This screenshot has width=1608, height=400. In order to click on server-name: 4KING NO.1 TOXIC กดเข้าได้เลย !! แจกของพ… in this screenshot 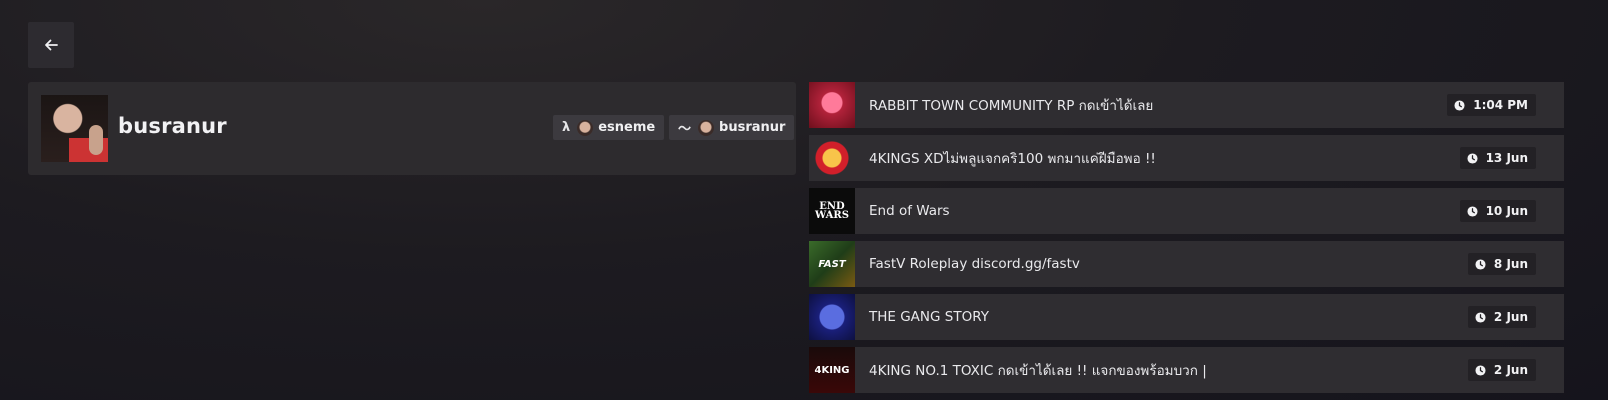, I will do `click(1038, 371)`.